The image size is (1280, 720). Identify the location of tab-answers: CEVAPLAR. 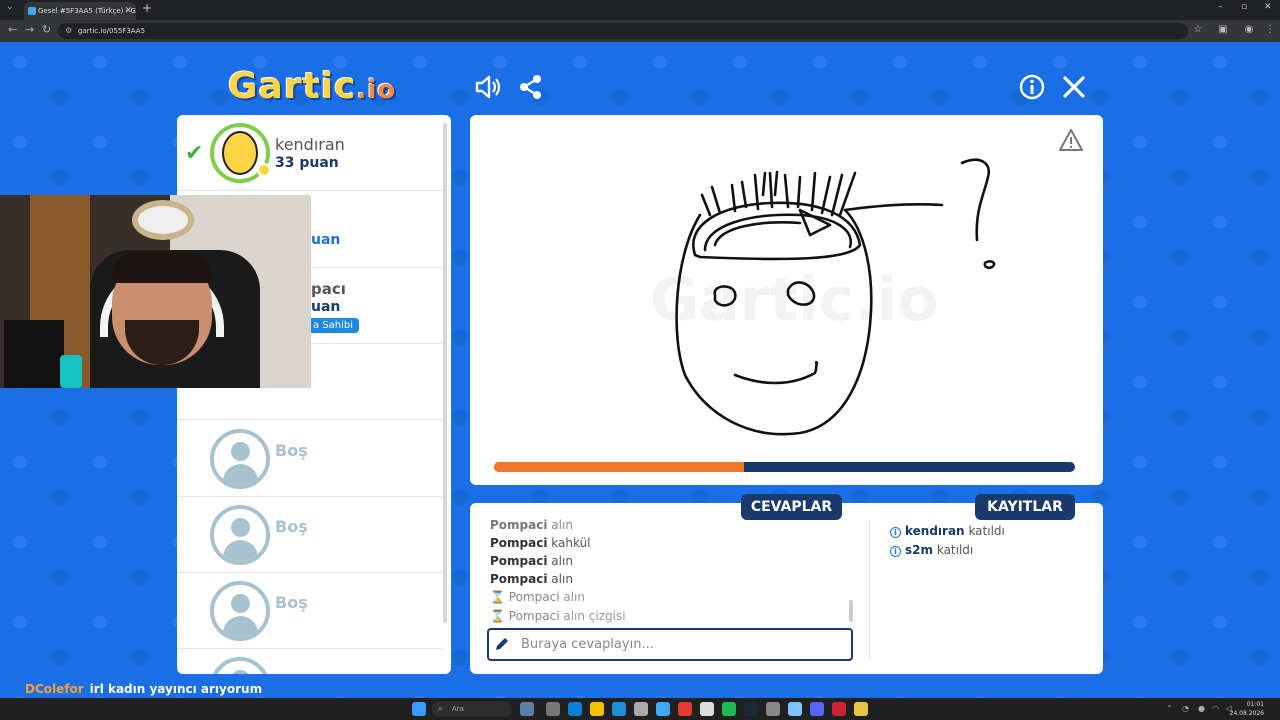
(791, 507).